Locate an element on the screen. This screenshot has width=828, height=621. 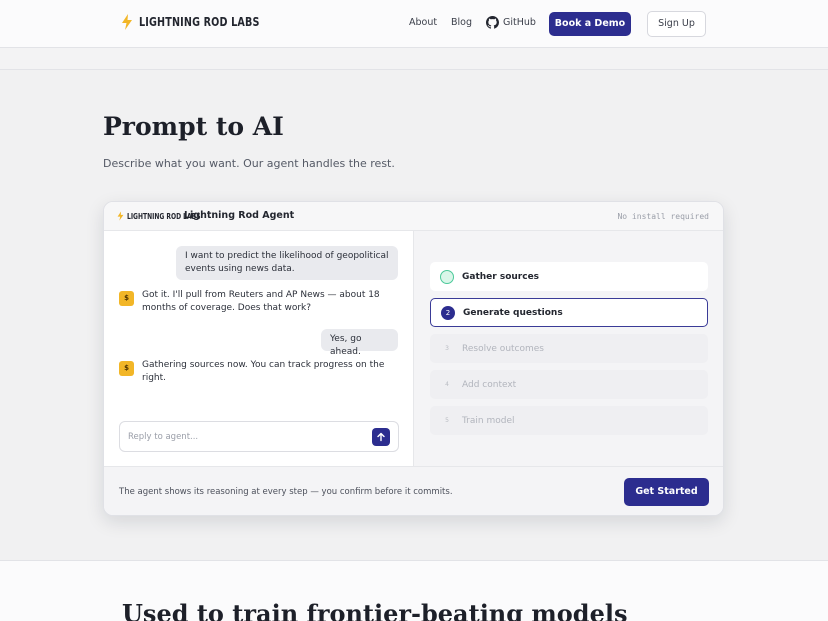
reply-box is located at coordinates (259, 436).